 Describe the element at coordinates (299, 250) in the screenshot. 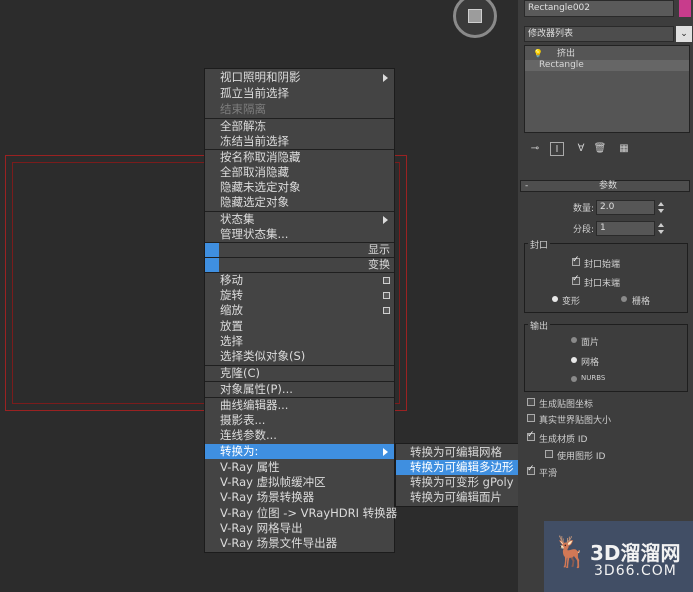

I see `quad-title-display: 显示` at that location.